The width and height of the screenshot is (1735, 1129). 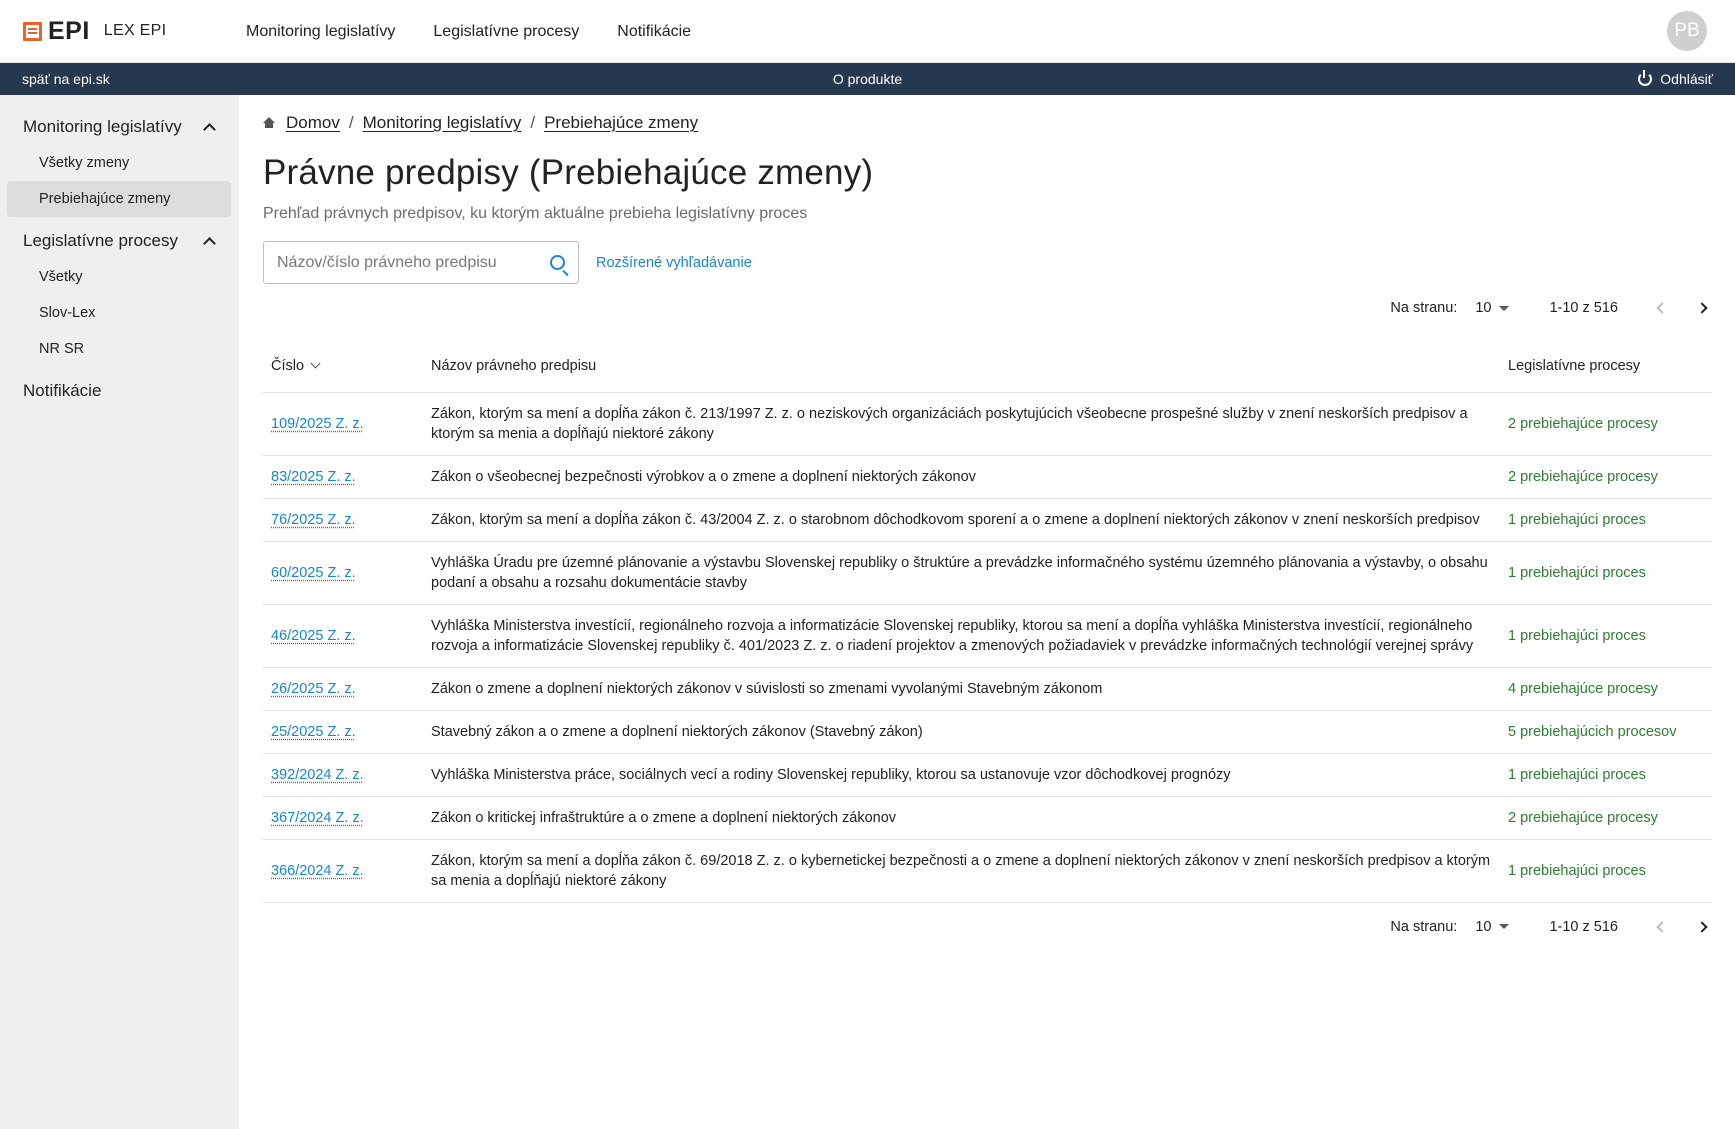 I want to click on regulation-number-cell: 109/2025 Z. z., so click(x=343, y=424).